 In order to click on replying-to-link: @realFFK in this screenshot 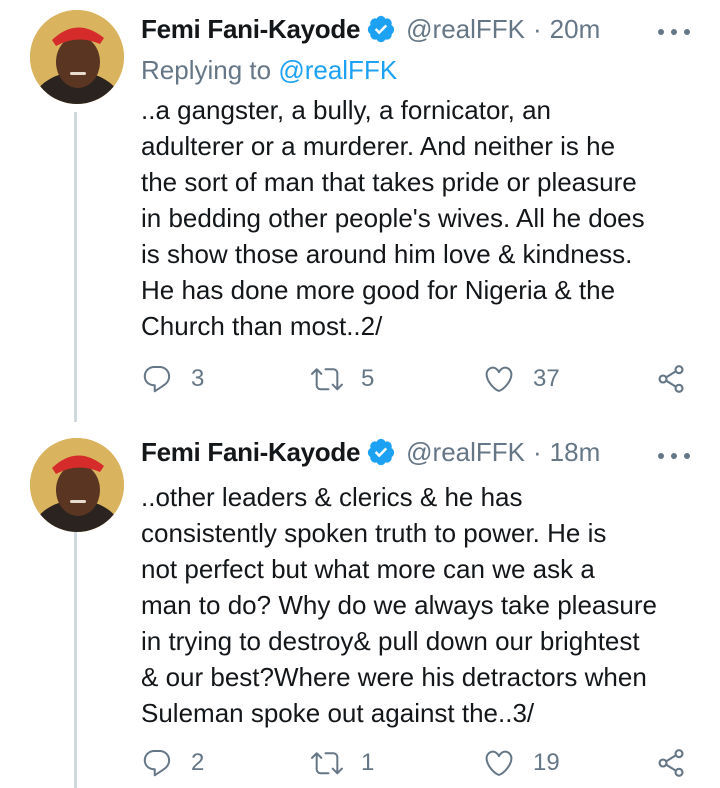, I will do `click(337, 70)`.